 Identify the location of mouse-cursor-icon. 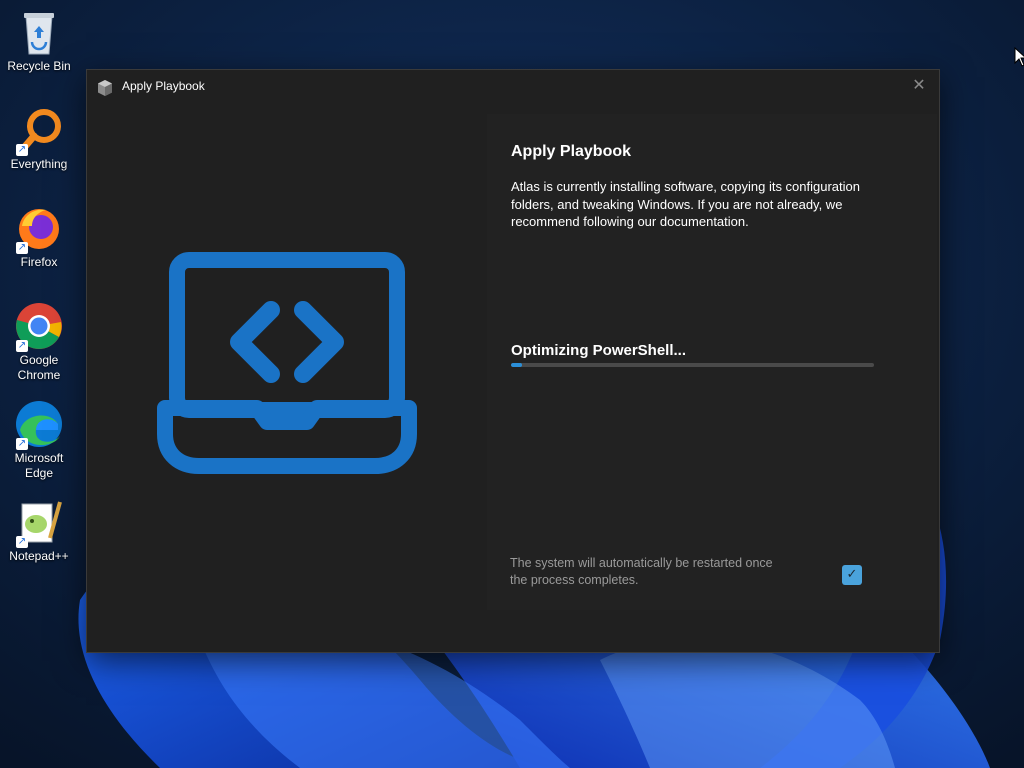
(1019, 57).